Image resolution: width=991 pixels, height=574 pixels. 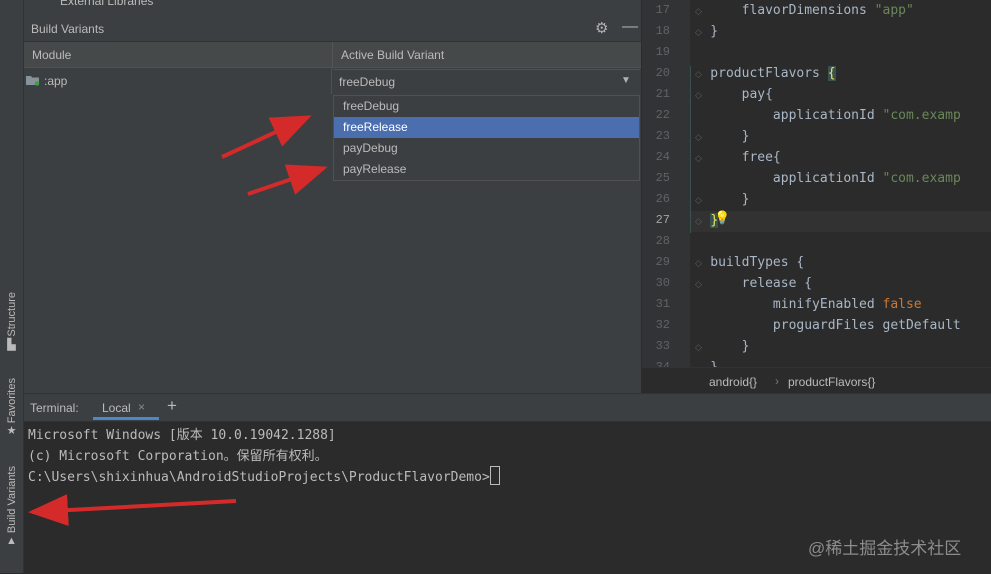 I want to click on line-number: 17, so click(x=662, y=10).